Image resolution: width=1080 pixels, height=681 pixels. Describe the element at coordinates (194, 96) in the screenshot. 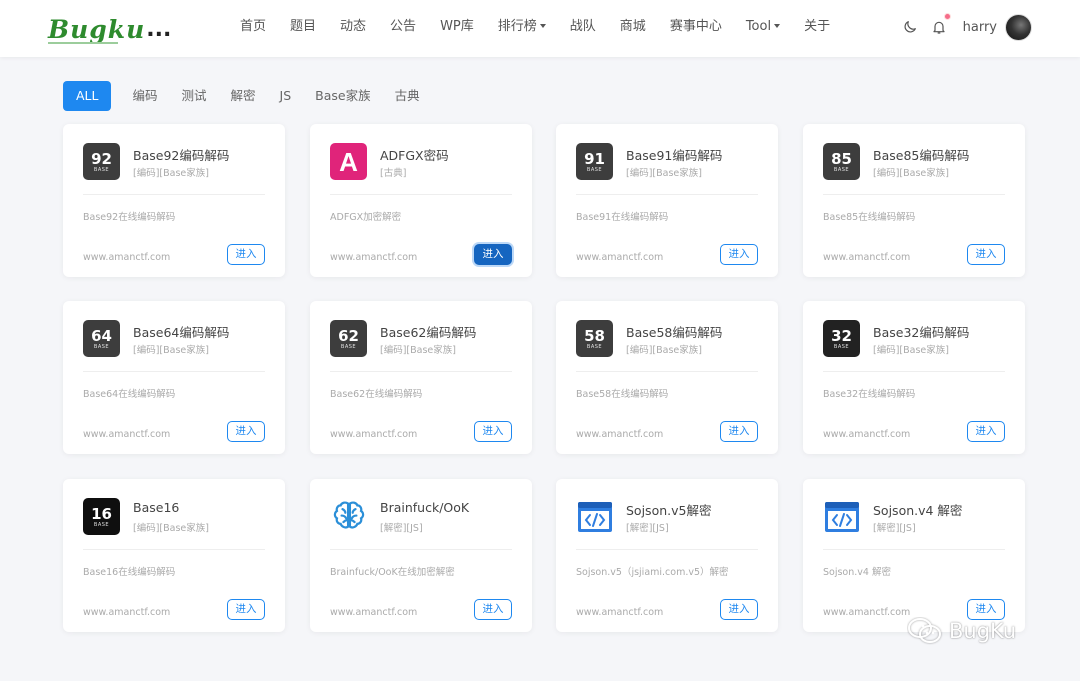

I see `tab-test: 测试` at that location.